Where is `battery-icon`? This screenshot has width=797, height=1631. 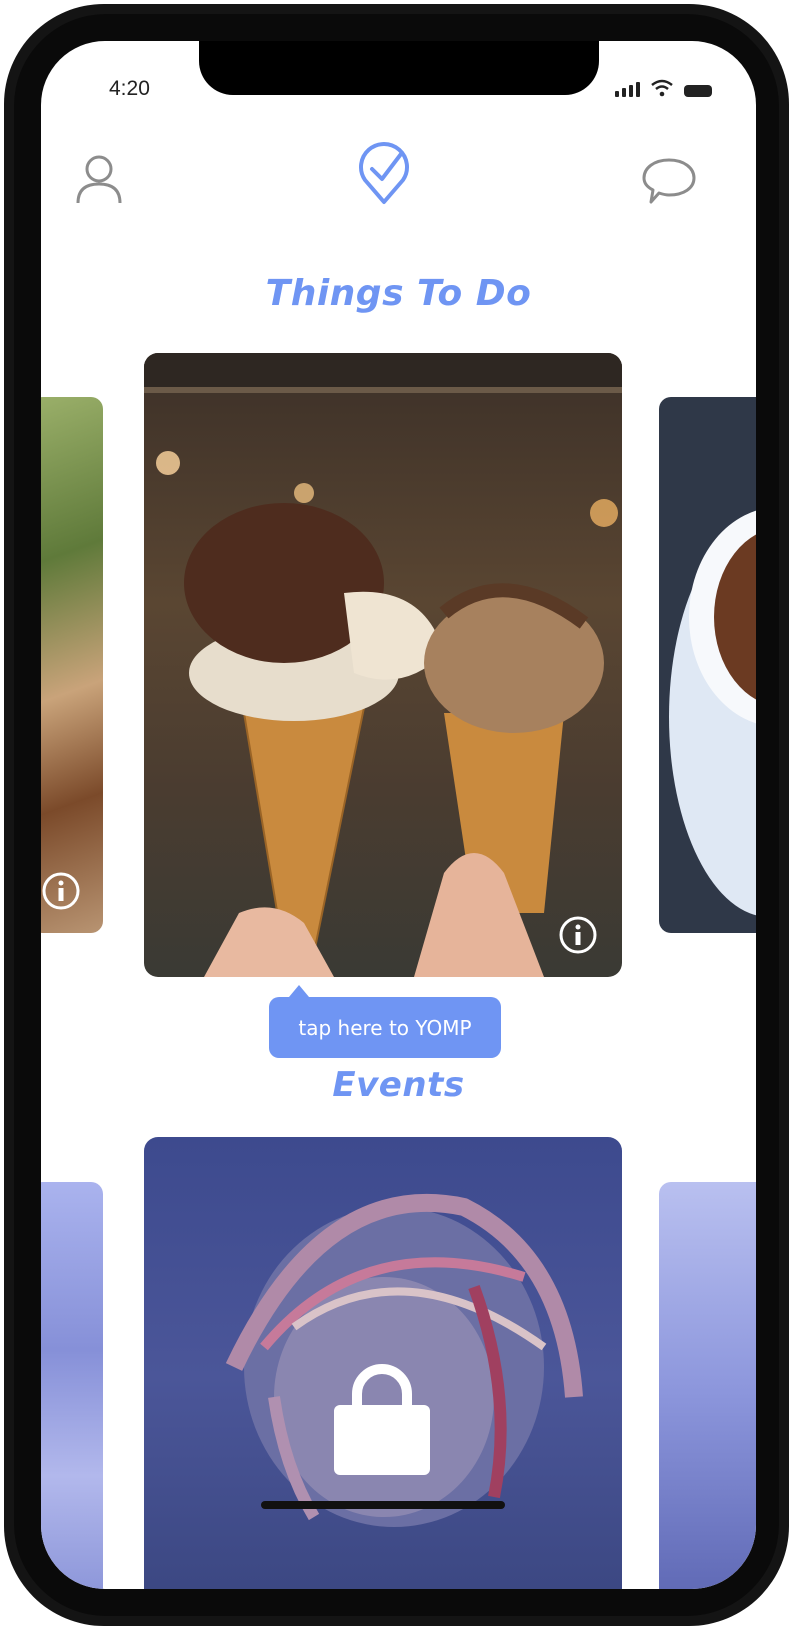 battery-icon is located at coordinates (698, 91).